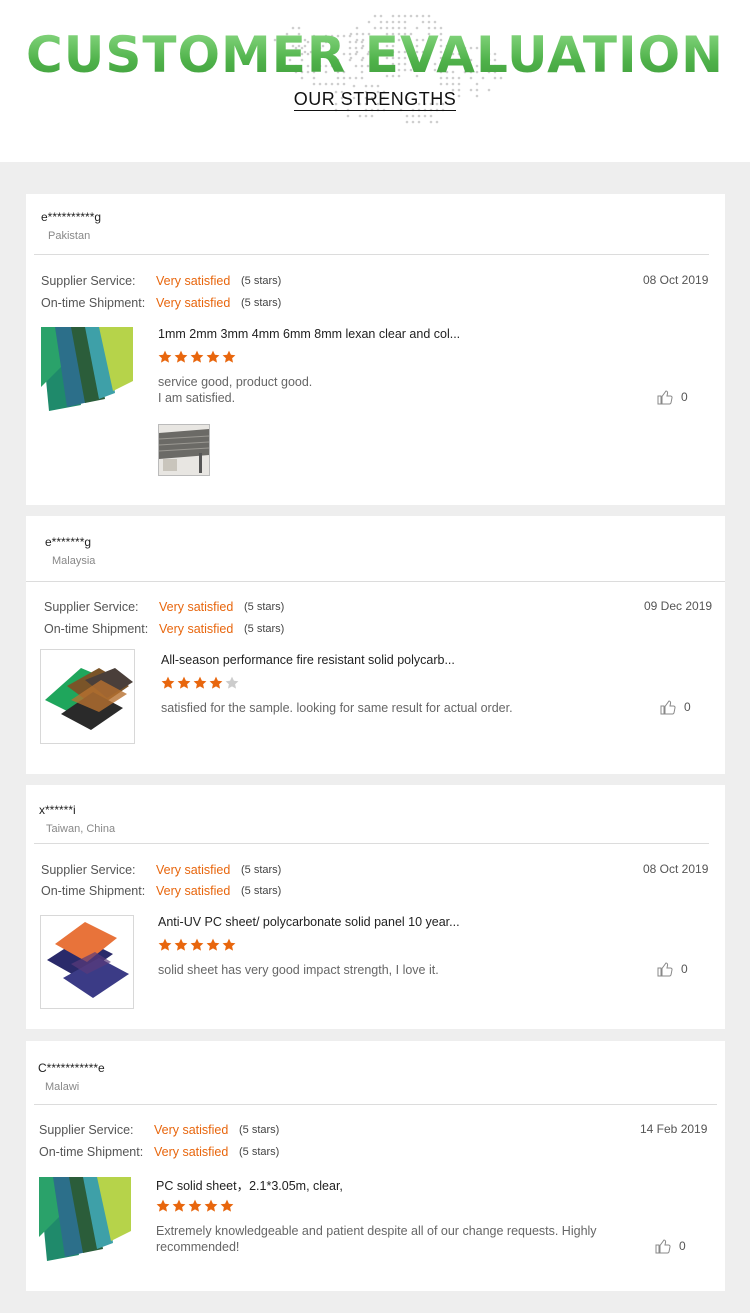 The height and width of the screenshot is (1313, 750). Describe the element at coordinates (57, 810) in the screenshot. I see `reviewer-name: x******i` at that location.